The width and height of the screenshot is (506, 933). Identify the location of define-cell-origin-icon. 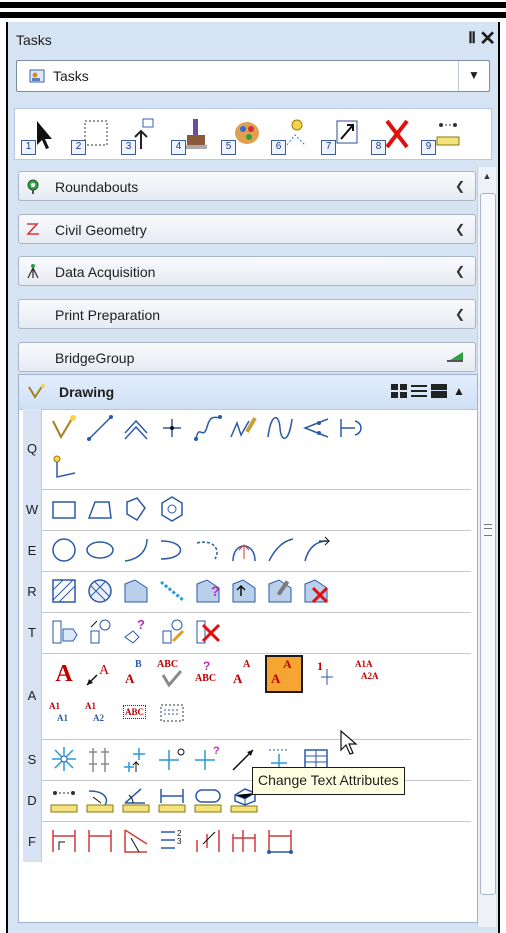
(136, 759).